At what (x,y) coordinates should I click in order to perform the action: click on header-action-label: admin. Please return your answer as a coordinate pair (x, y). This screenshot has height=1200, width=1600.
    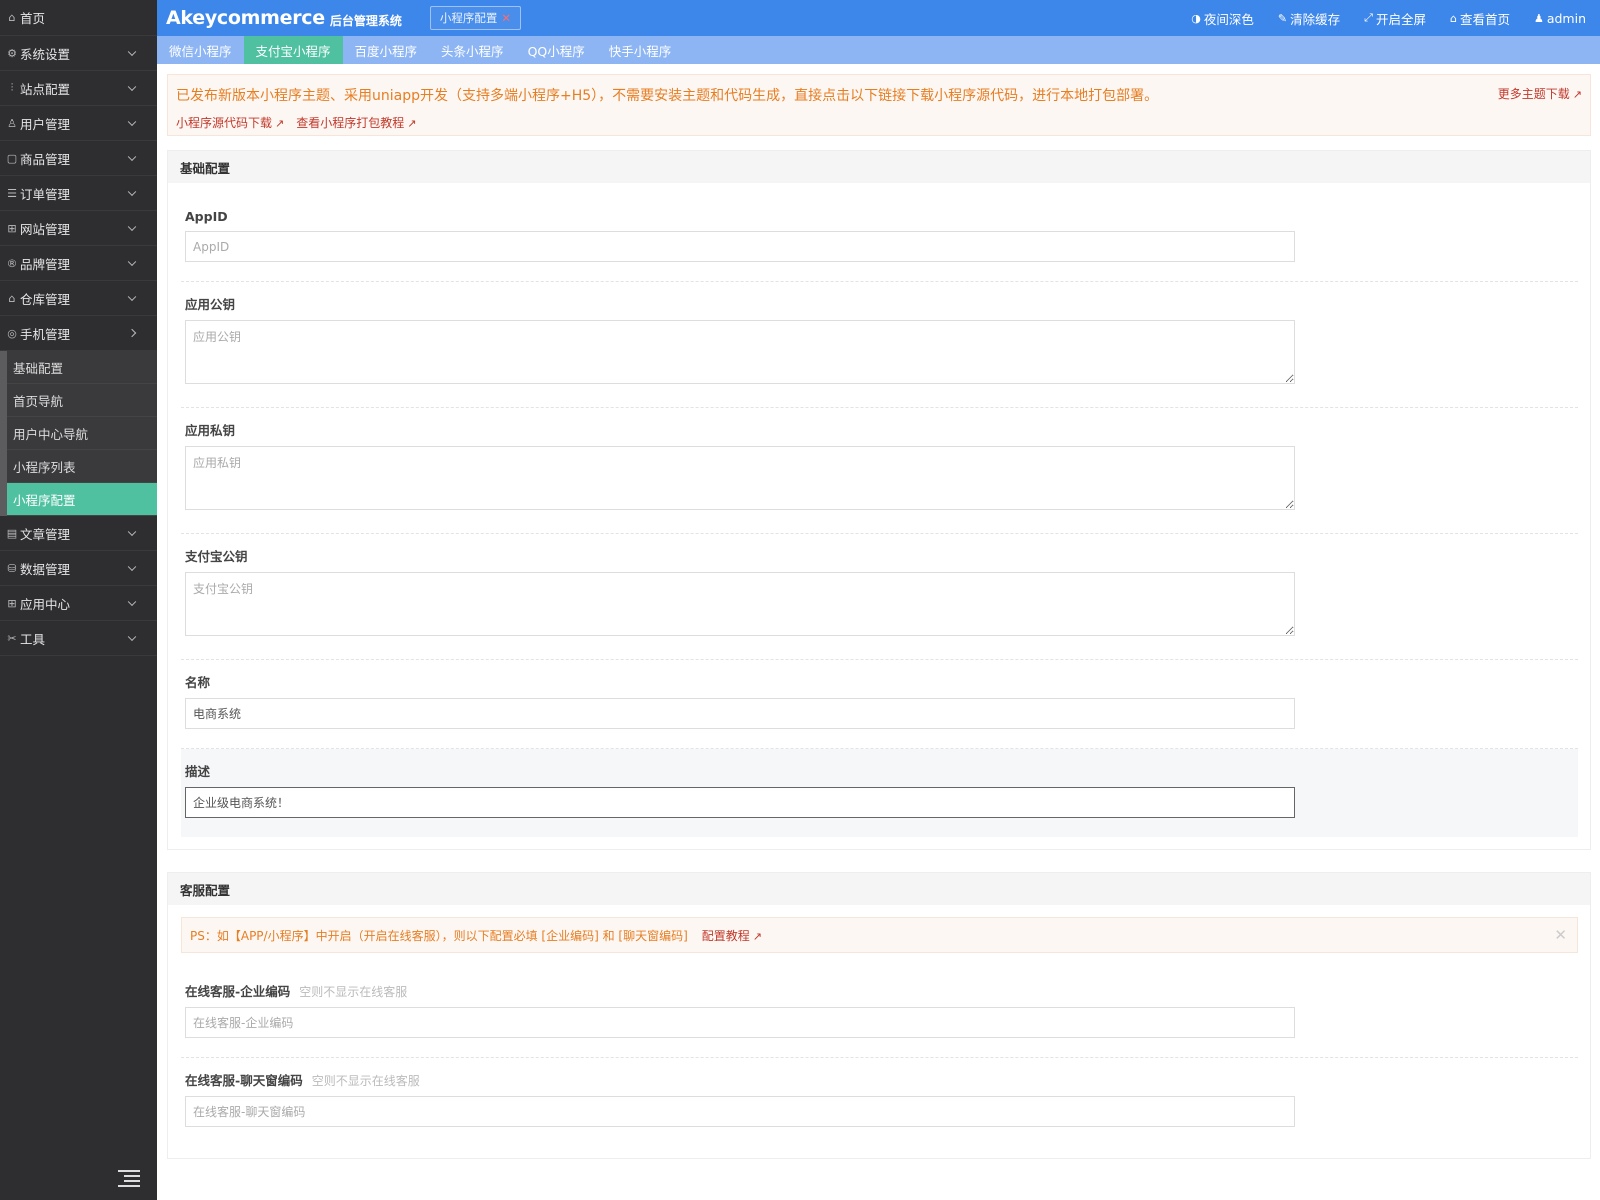
    Looking at the image, I should click on (1566, 18).